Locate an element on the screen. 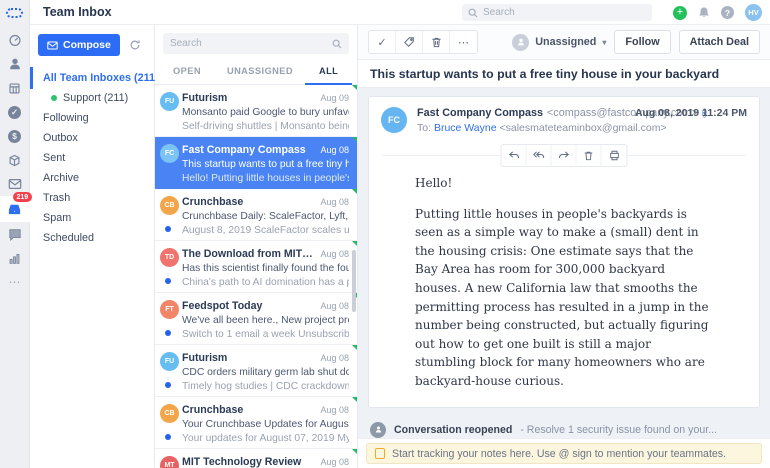  global-search is located at coordinates (557, 12).